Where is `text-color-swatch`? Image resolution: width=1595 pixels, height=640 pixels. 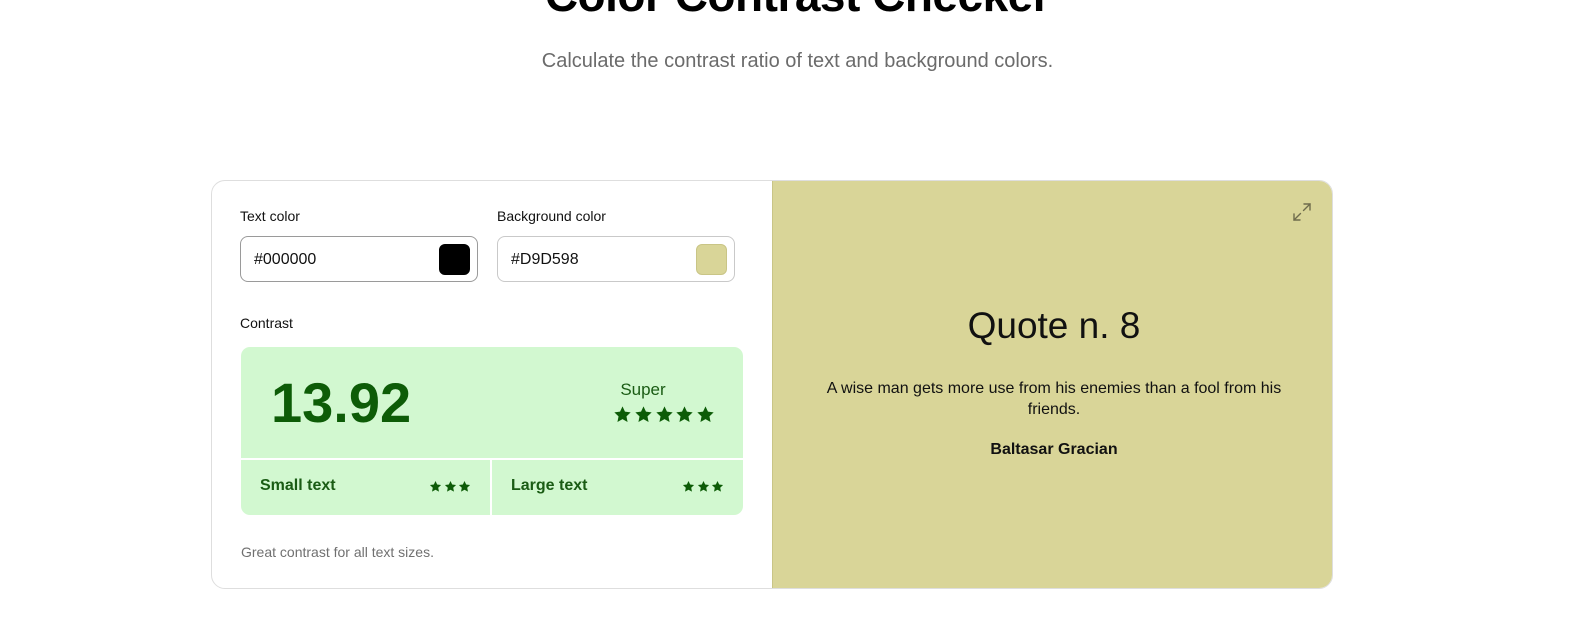 text-color-swatch is located at coordinates (454, 259).